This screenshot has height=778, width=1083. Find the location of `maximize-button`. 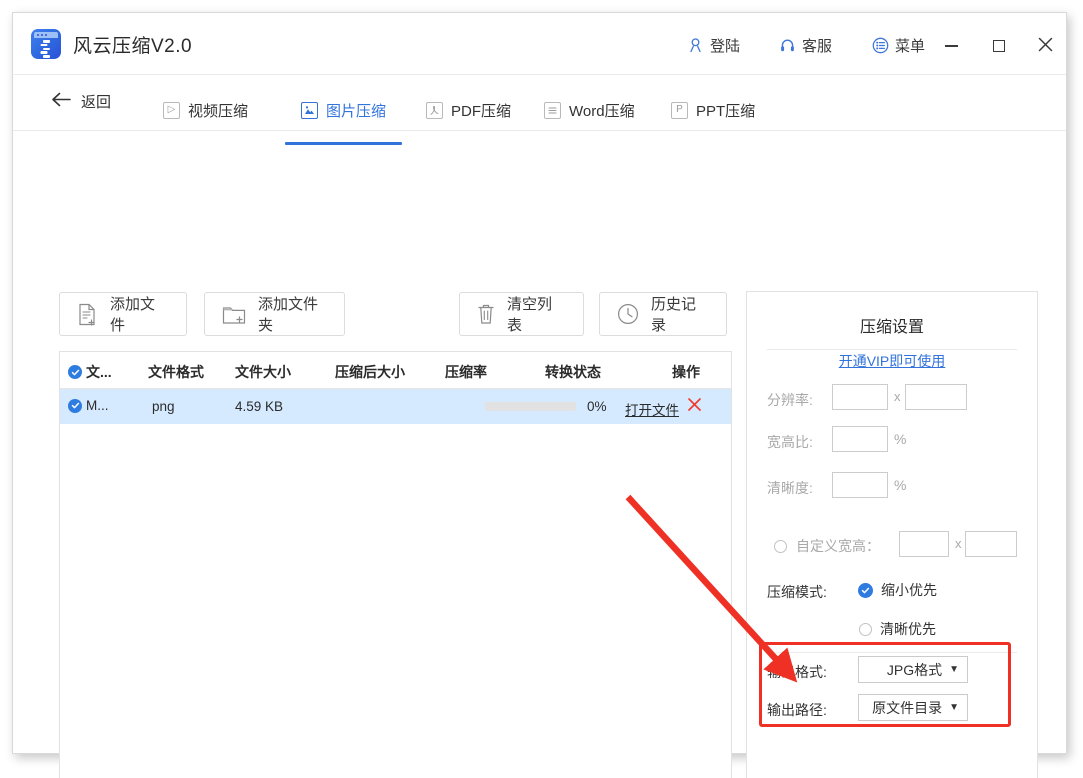

maximize-button is located at coordinates (999, 46).